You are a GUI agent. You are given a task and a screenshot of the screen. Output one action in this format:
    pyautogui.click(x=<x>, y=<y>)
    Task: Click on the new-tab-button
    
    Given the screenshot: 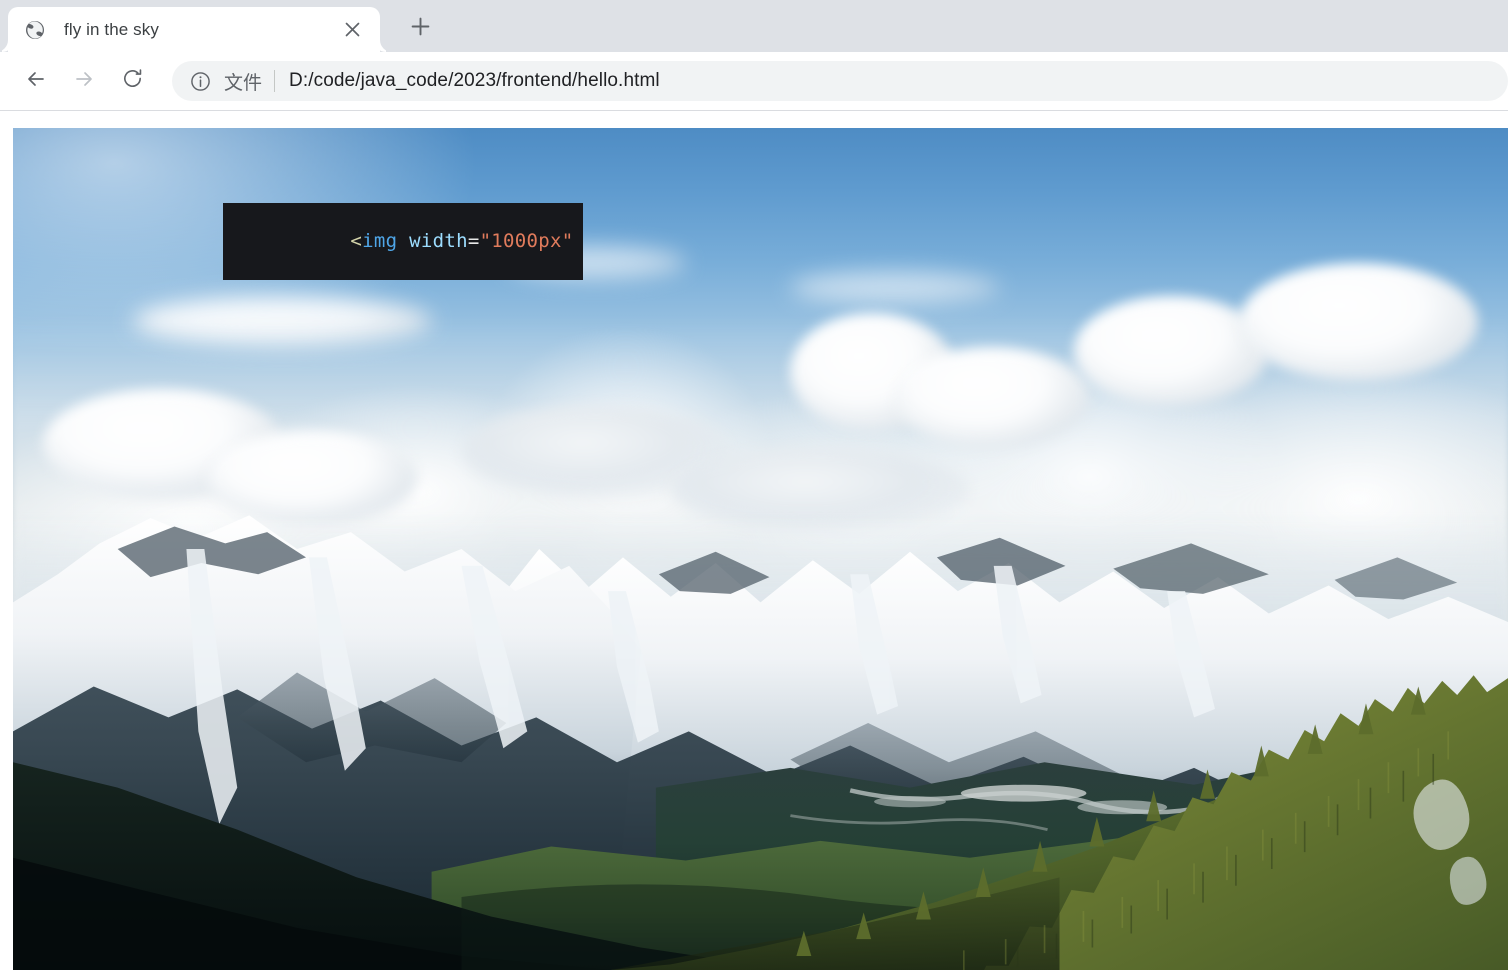 What is the action you would take?
    pyautogui.click(x=420, y=29)
    